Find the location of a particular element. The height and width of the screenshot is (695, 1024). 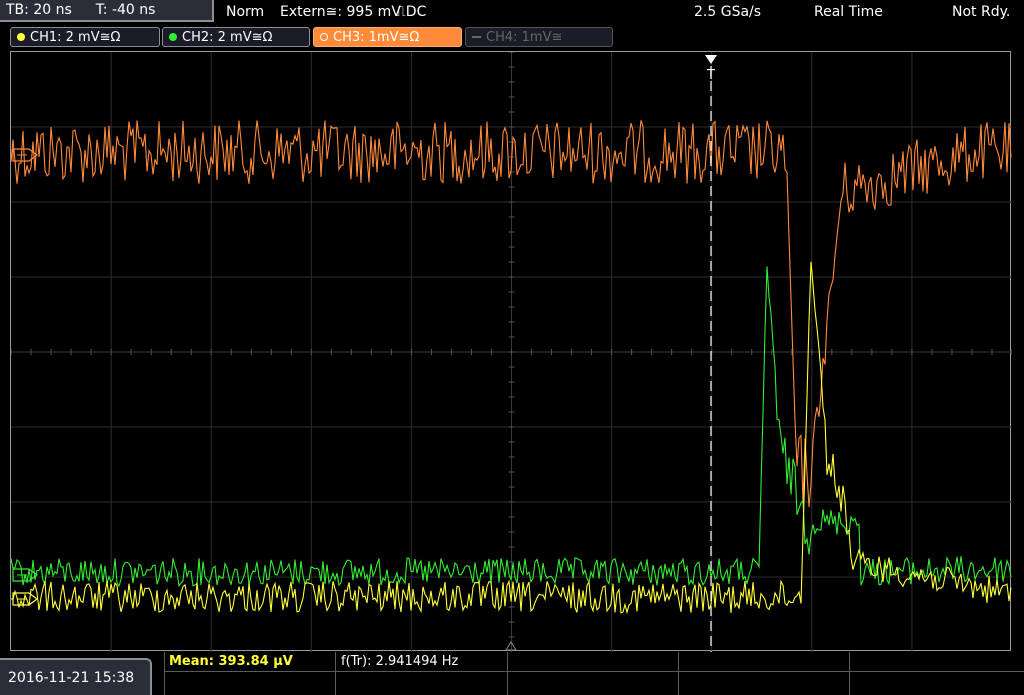

measurement-panel: Mean: 393.84 µV f(Tr): 2.941494 Hz is located at coordinates (594, 673).